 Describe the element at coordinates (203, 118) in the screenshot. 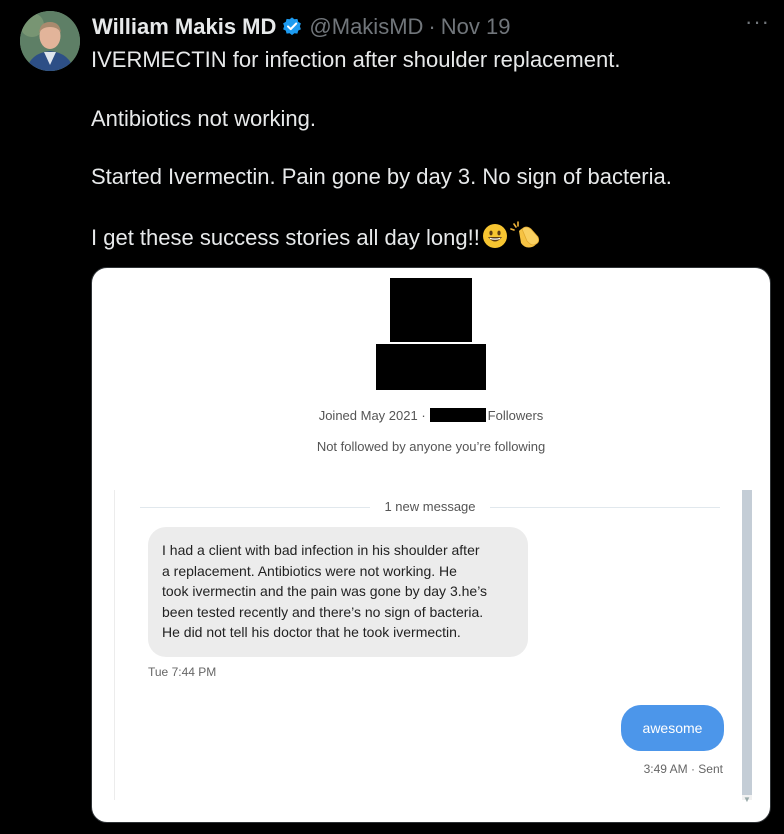

I see `tweet-line: Antibiotics not working.` at that location.